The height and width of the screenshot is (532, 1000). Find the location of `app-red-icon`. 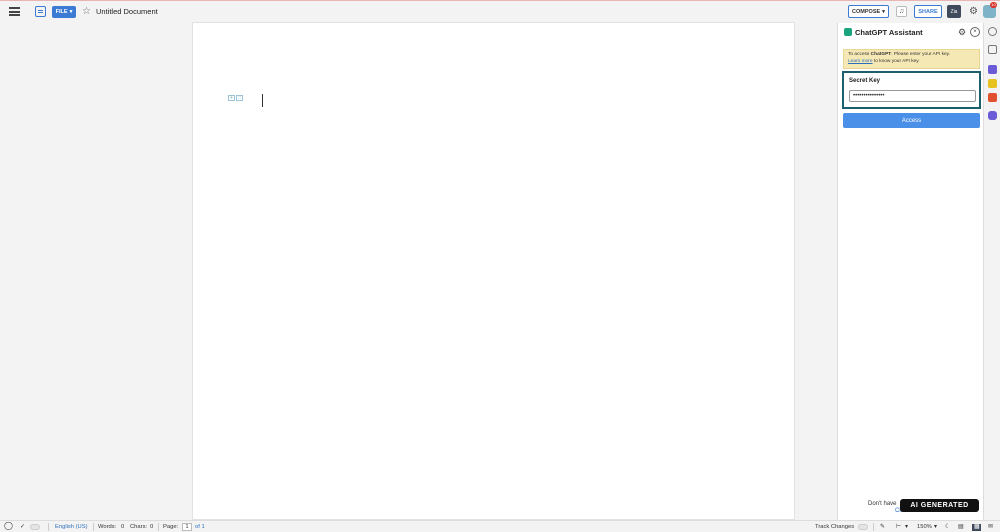

app-red-icon is located at coordinates (992, 97).